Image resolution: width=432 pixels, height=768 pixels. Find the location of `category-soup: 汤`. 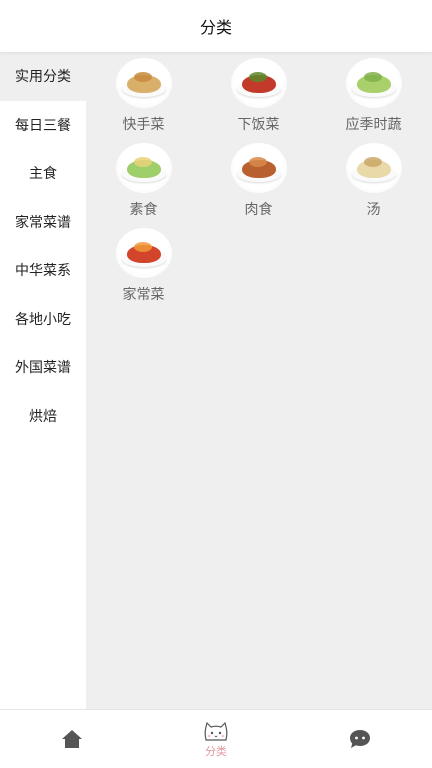

category-soup: 汤 is located at coordinates (373, 183).